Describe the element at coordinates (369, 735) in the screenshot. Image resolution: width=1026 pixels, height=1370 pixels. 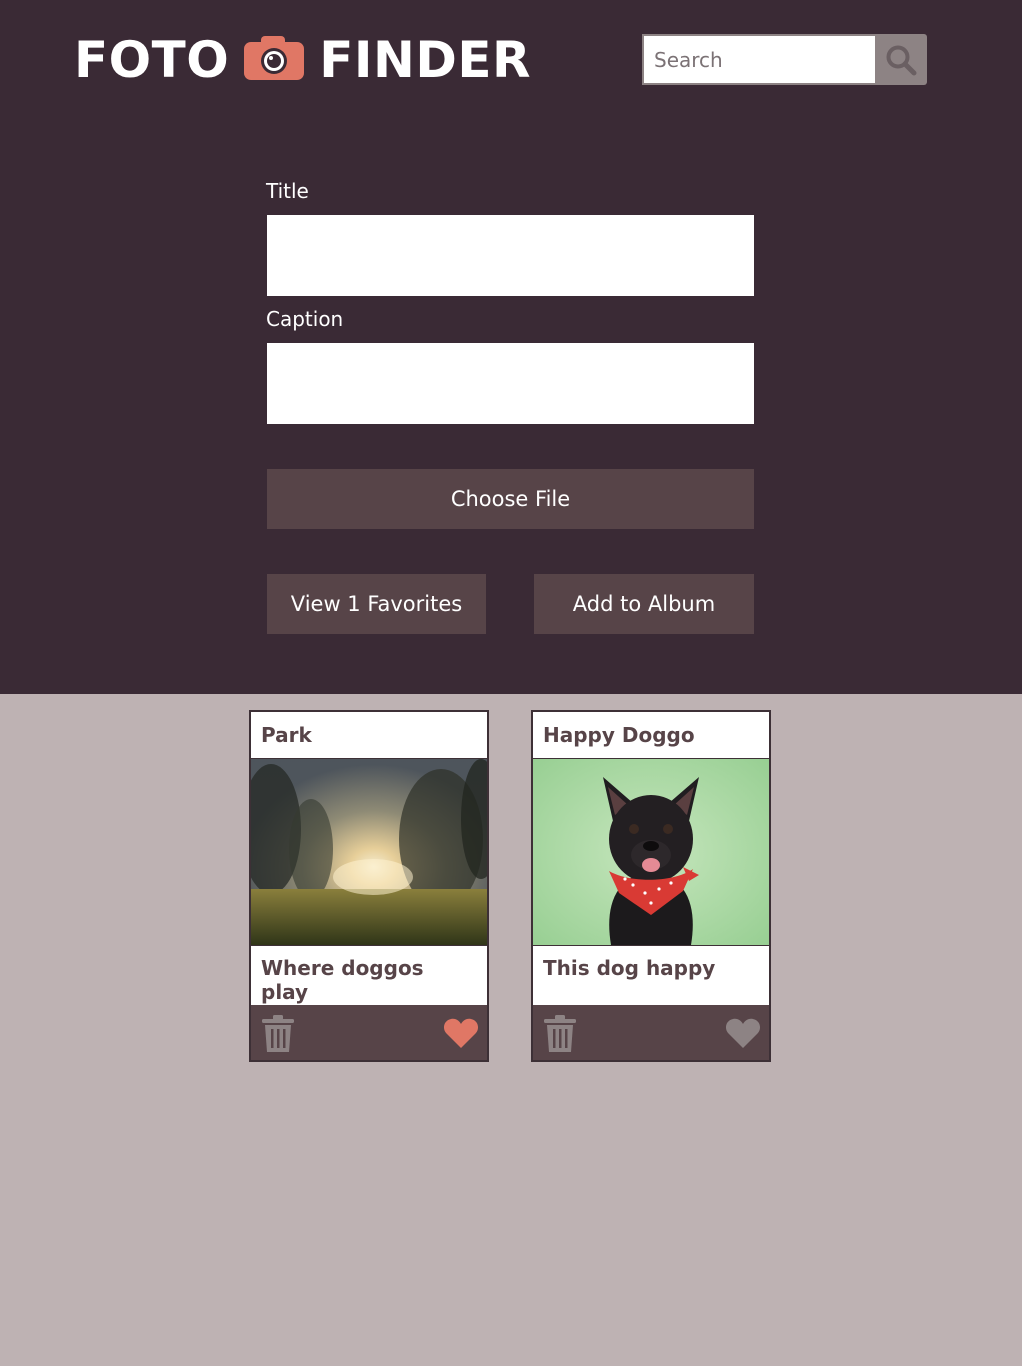
I see `card-title: Park` at that location.